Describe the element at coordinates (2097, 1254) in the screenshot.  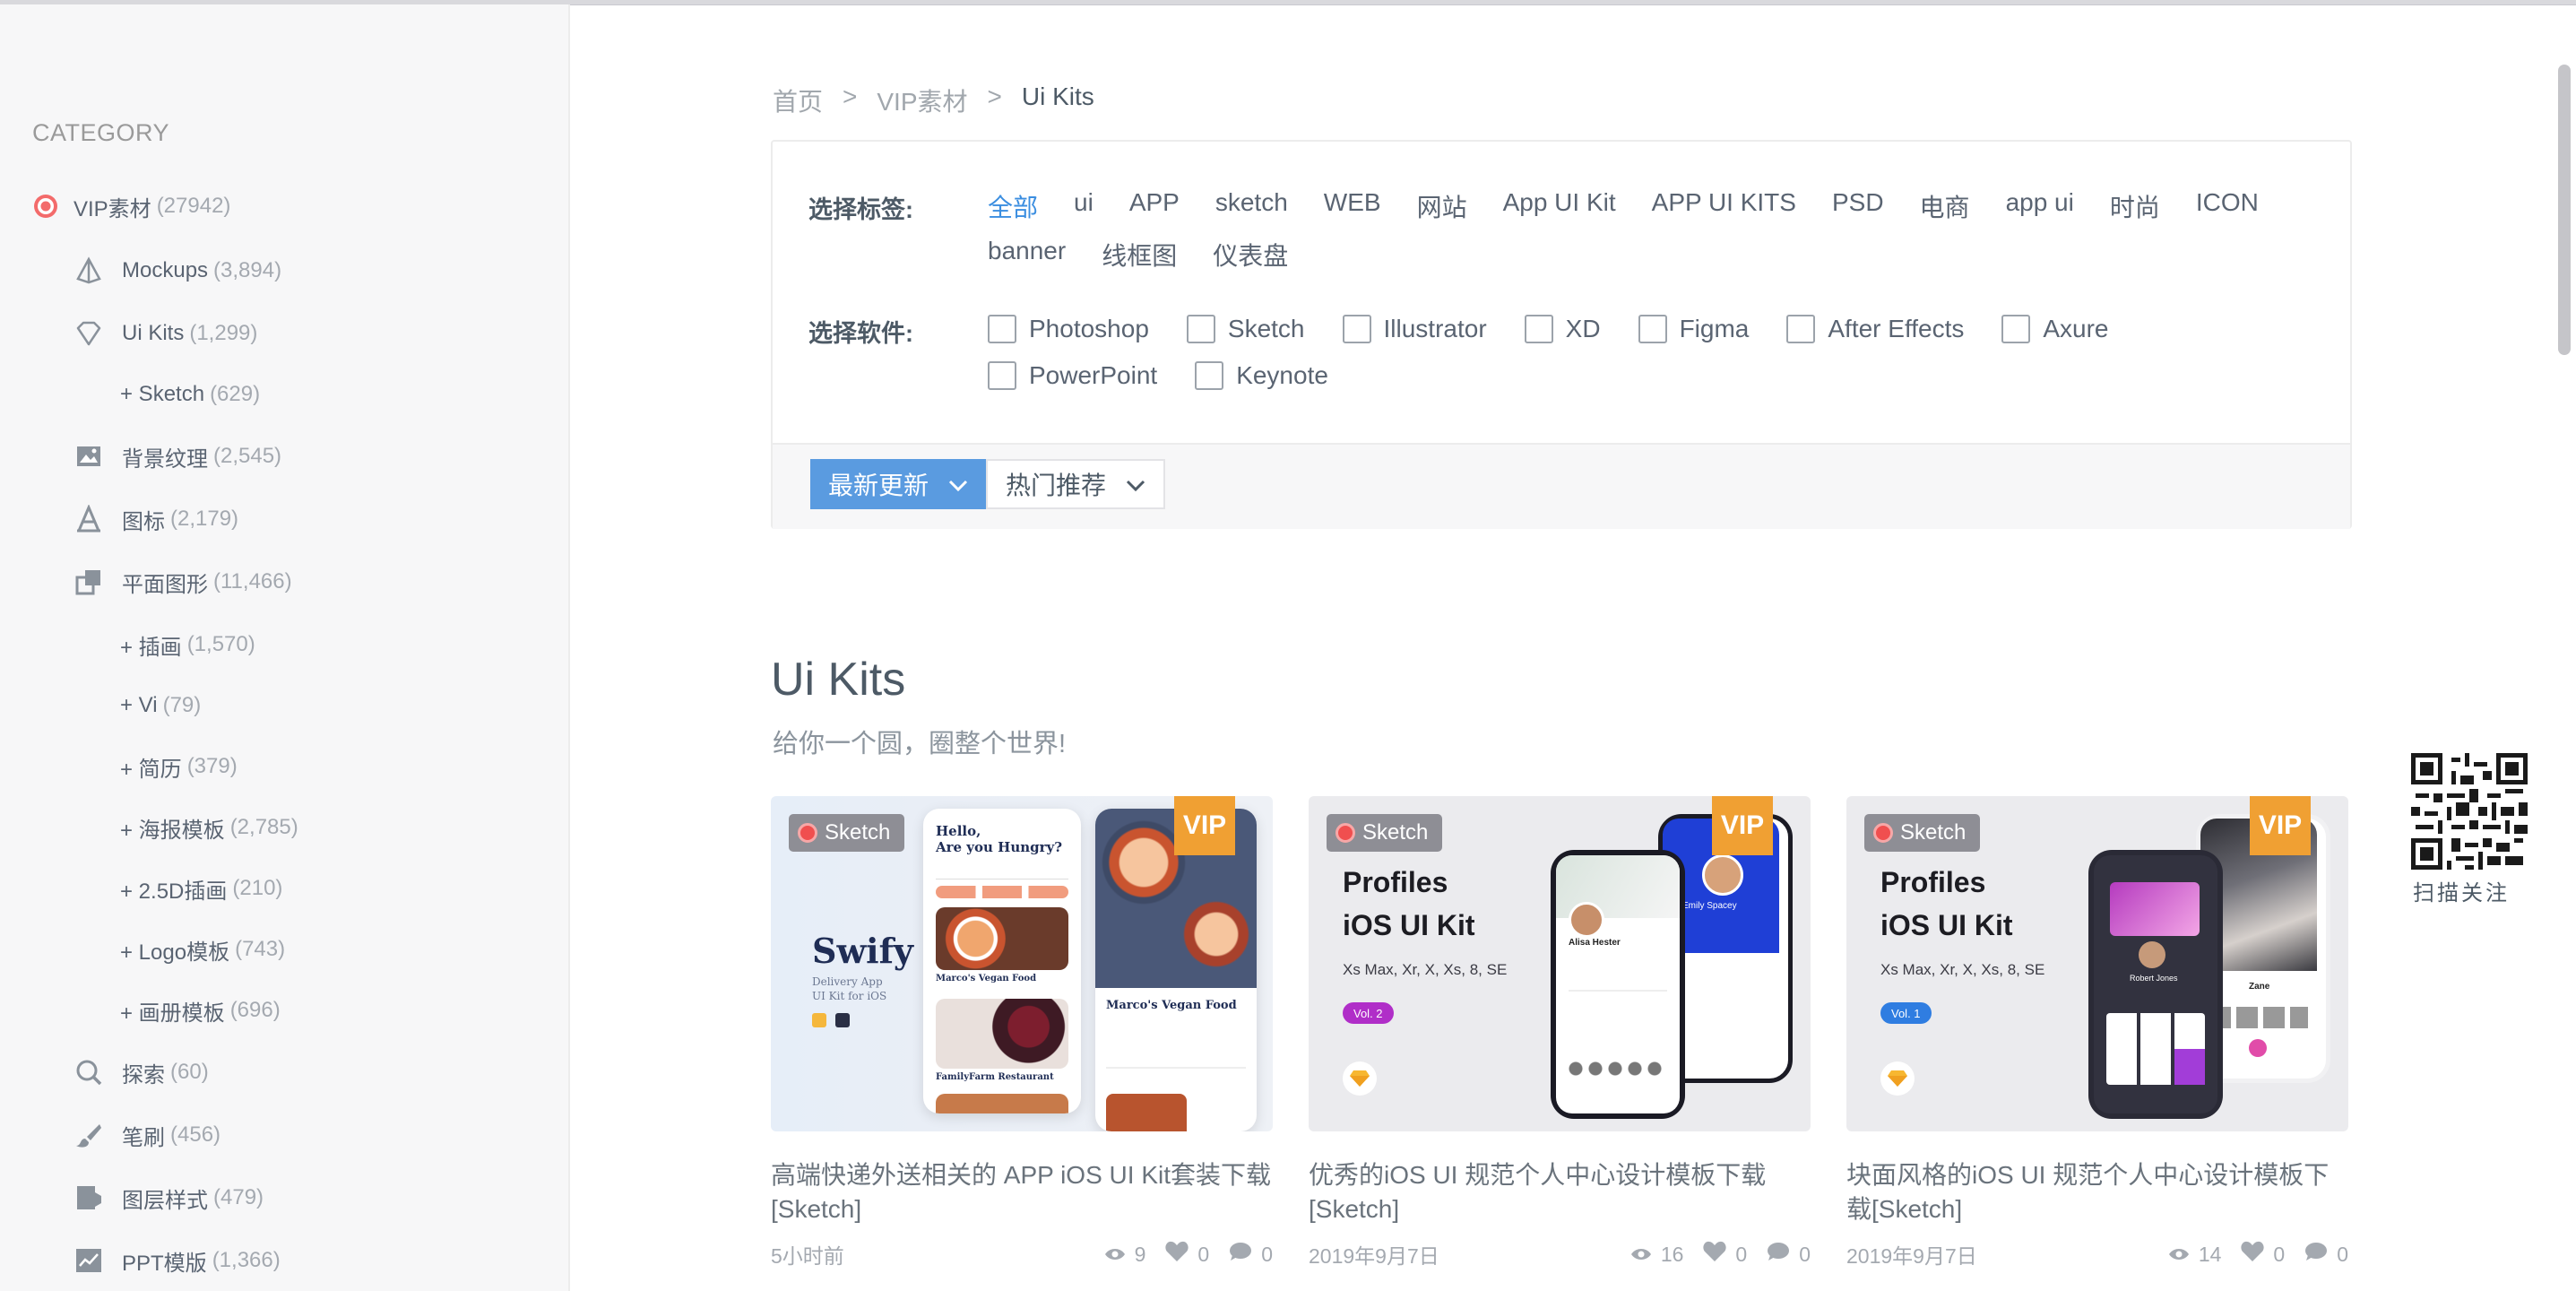
I see `card-meta: 2019年9月7日 14 0 0` at that location.